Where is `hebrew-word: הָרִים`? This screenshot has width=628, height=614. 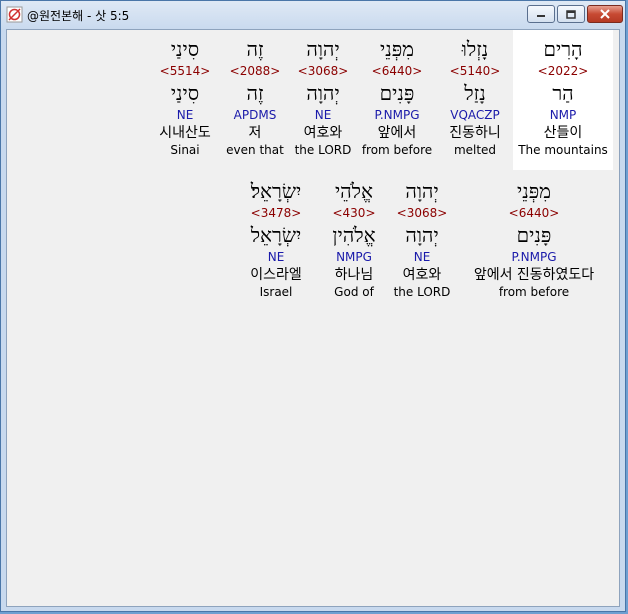 hebrew-word: הָרִים is located at coordinates (563, 49).